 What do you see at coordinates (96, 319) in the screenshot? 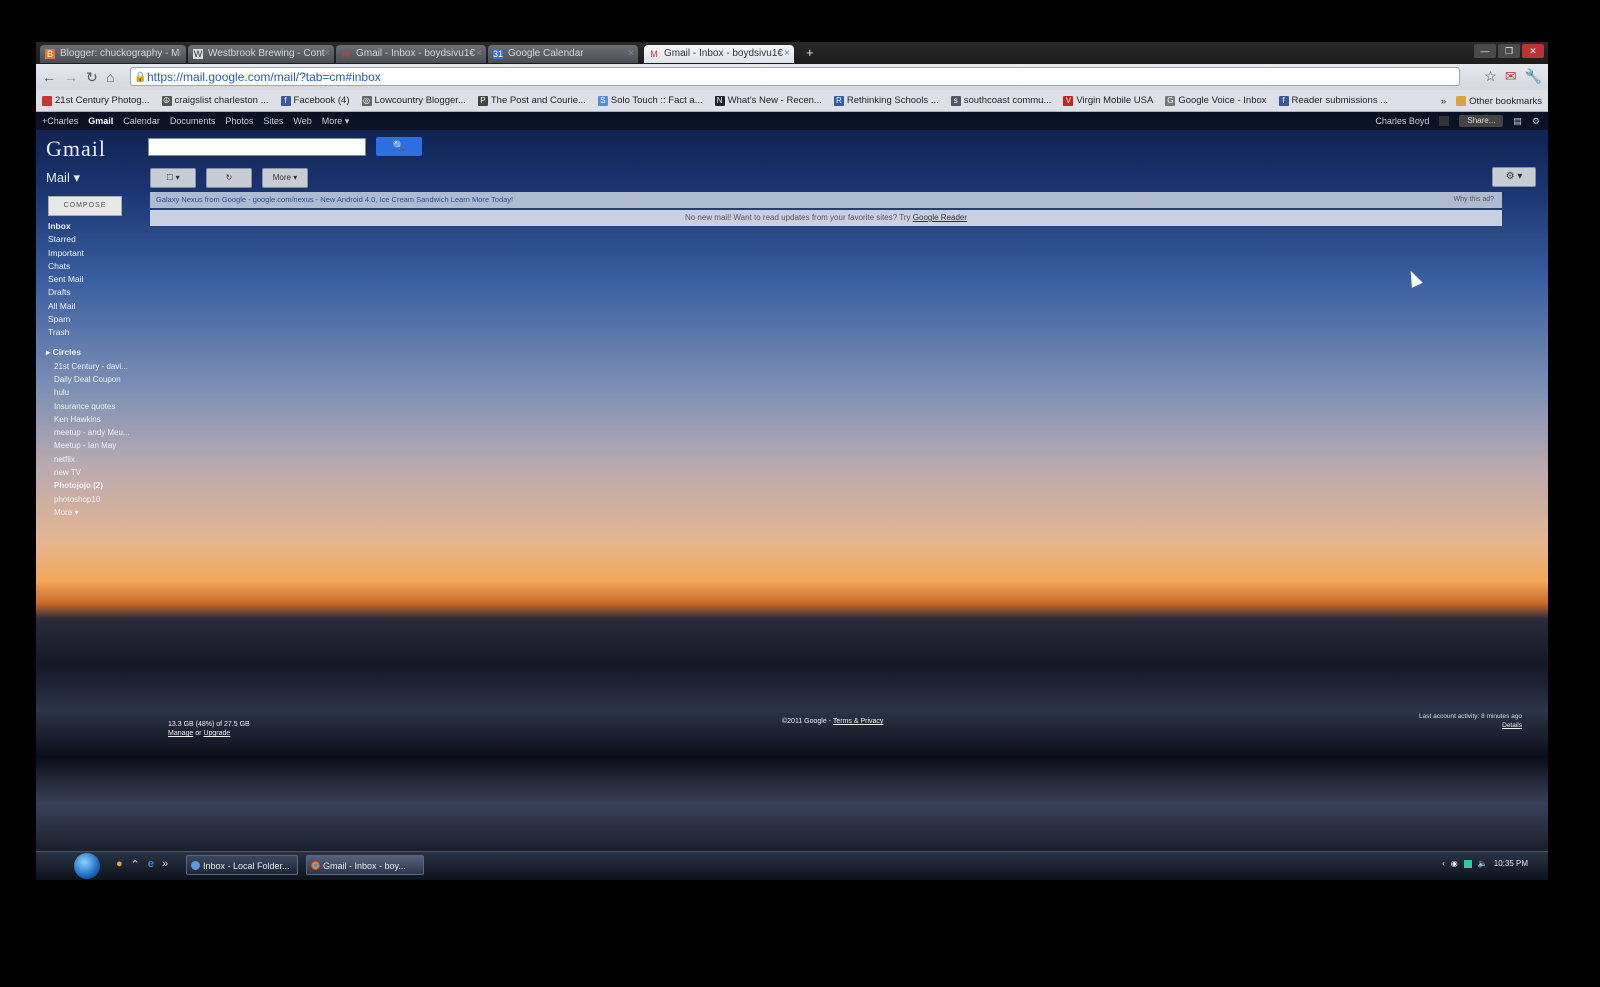
I see `sidebar-item-spam: Spam` at bounding box center [96, 319].